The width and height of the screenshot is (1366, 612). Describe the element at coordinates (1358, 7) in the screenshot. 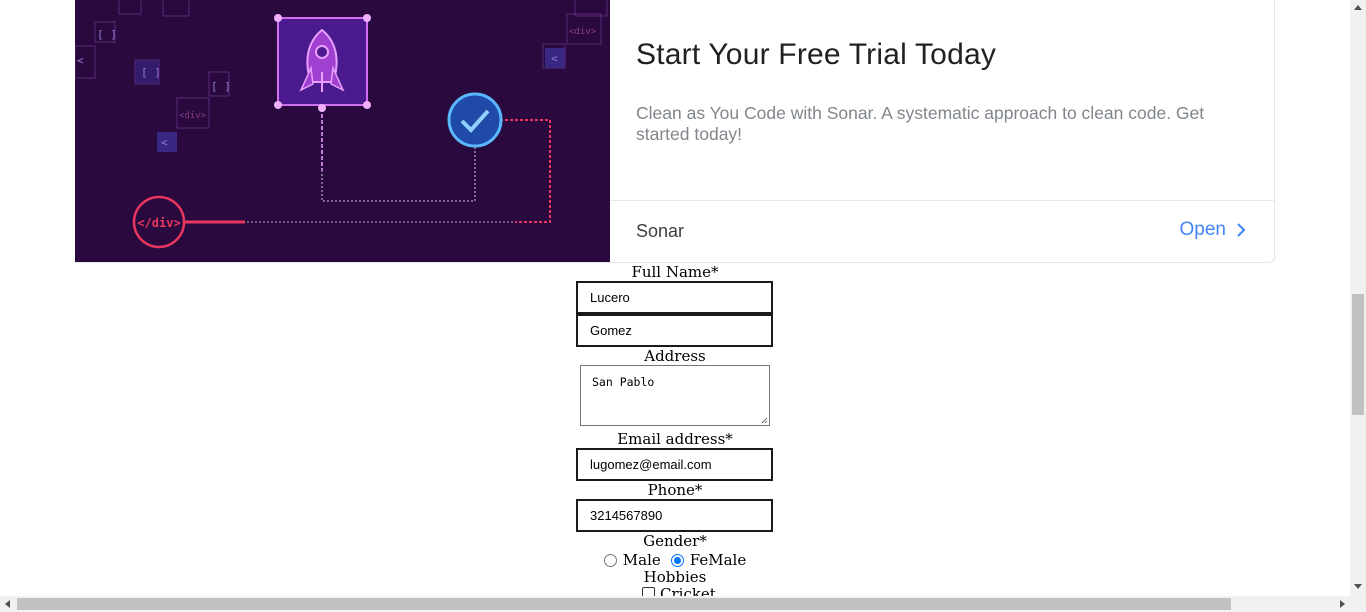

I see `scroll-up-arrow-icon` at that location.